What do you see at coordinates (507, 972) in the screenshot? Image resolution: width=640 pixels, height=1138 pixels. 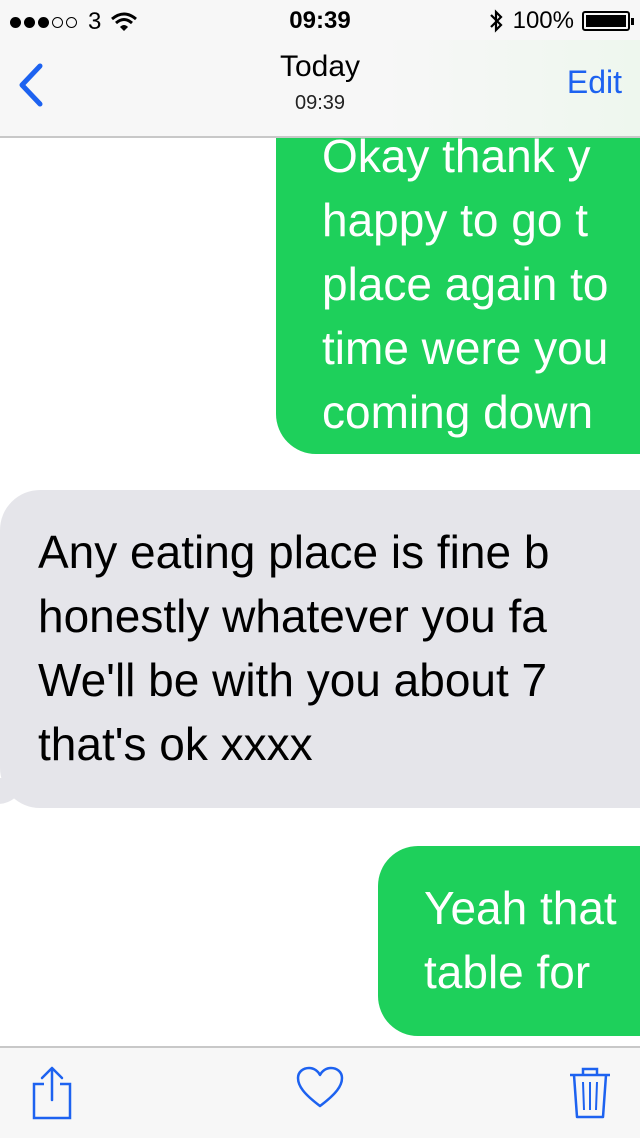 I see `message-line: table for` at bounding box center [507, 972].